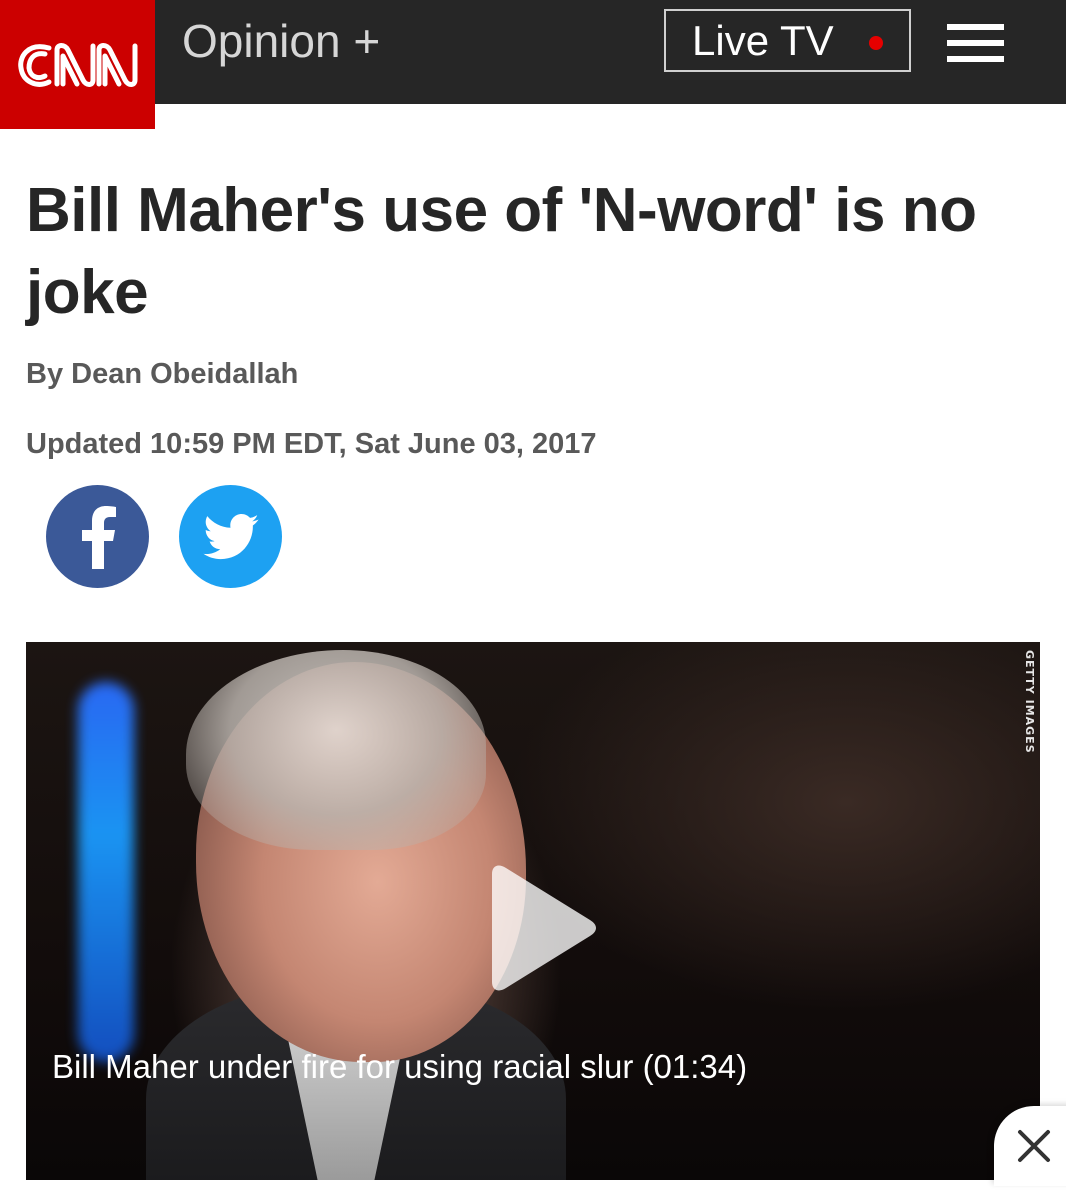  I want to click on play-icon, so click(540, 928).